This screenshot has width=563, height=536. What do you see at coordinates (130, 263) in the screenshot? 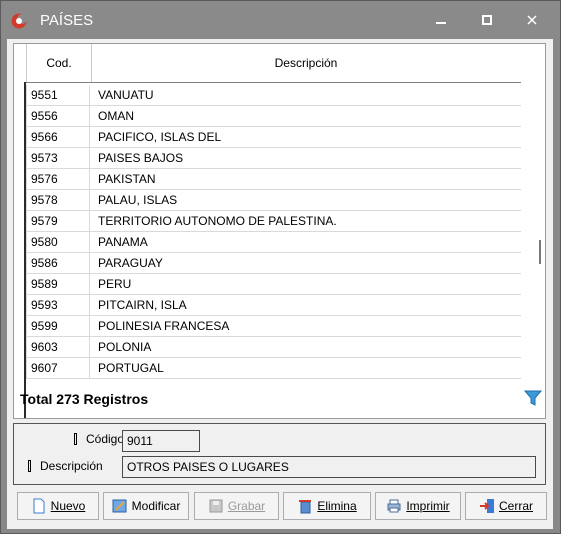
I see `cell-descripcion: PARAGUAY` at bounding box center [130, 263].